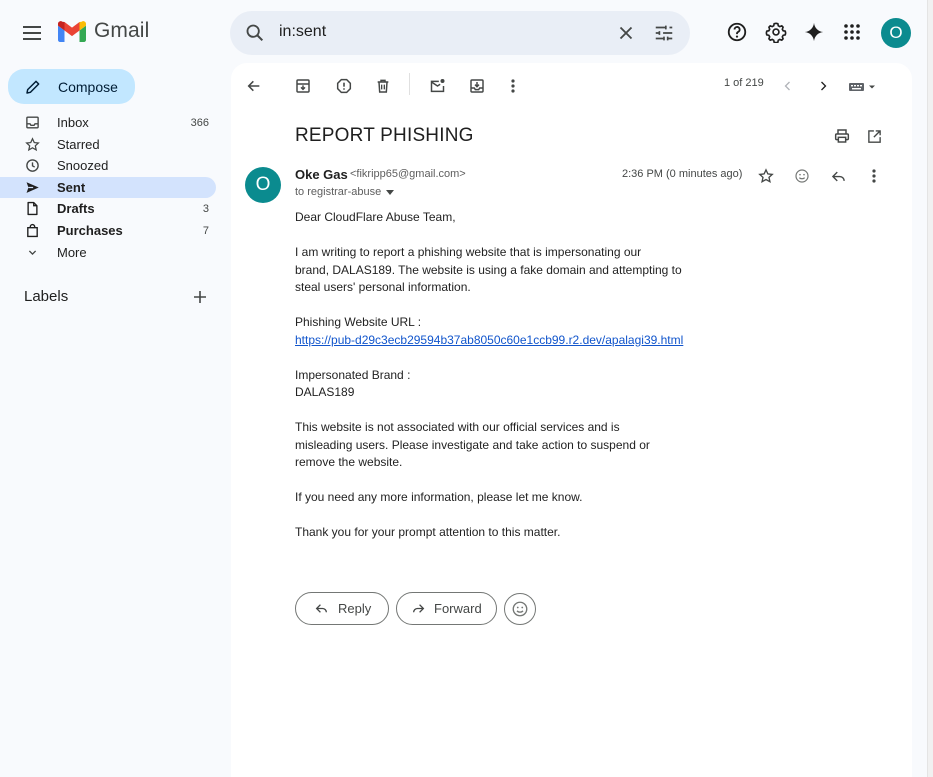 The image size is (933, 777). I want to click on brand-value: DALAS189, so click(325, 392).